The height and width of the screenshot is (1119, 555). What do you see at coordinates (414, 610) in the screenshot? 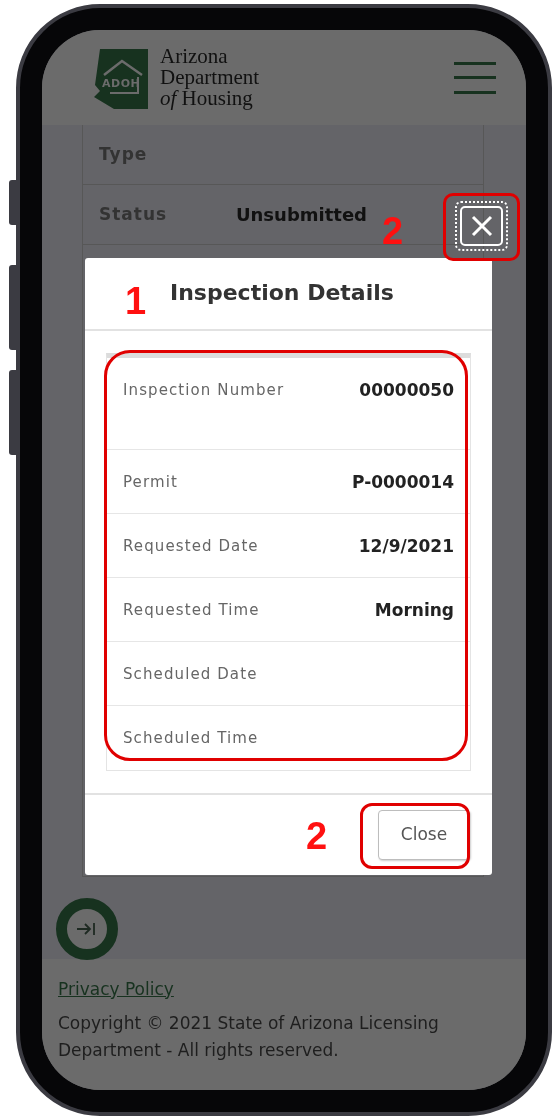
I see `field-value: Morning` at bounding box center [414, 610].